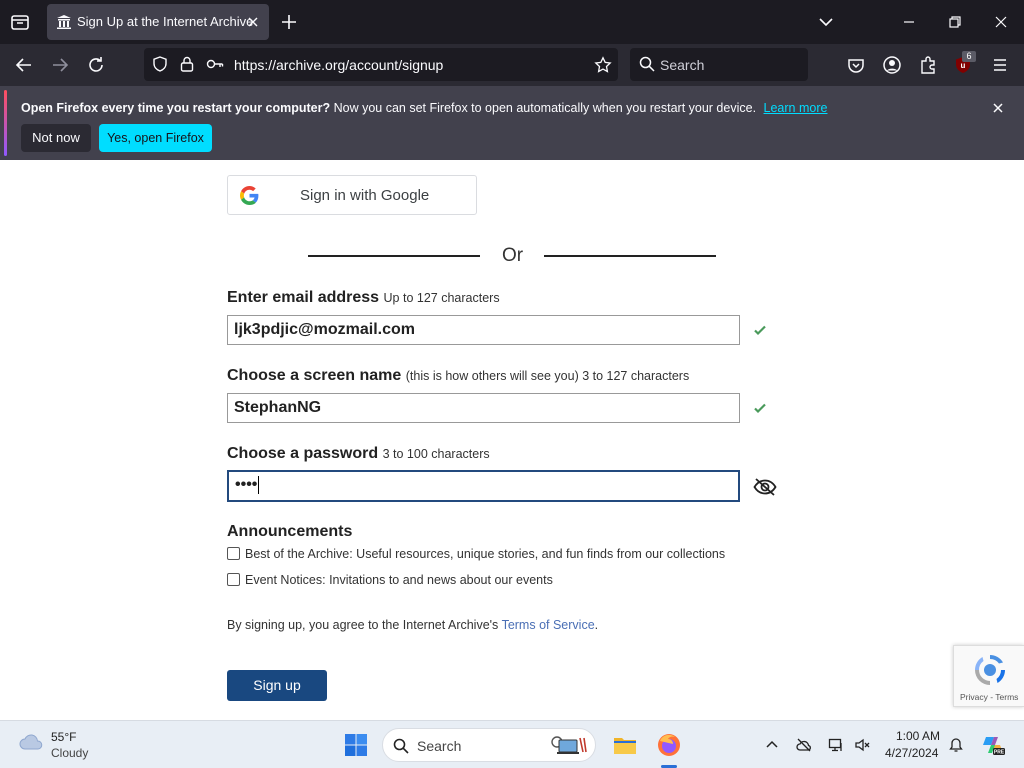  What do you see at coordinates (483, 330) in the screenshot?
I see `email-field: ljk3pdjic@mozmail.com` at bounding box center [483, 330].